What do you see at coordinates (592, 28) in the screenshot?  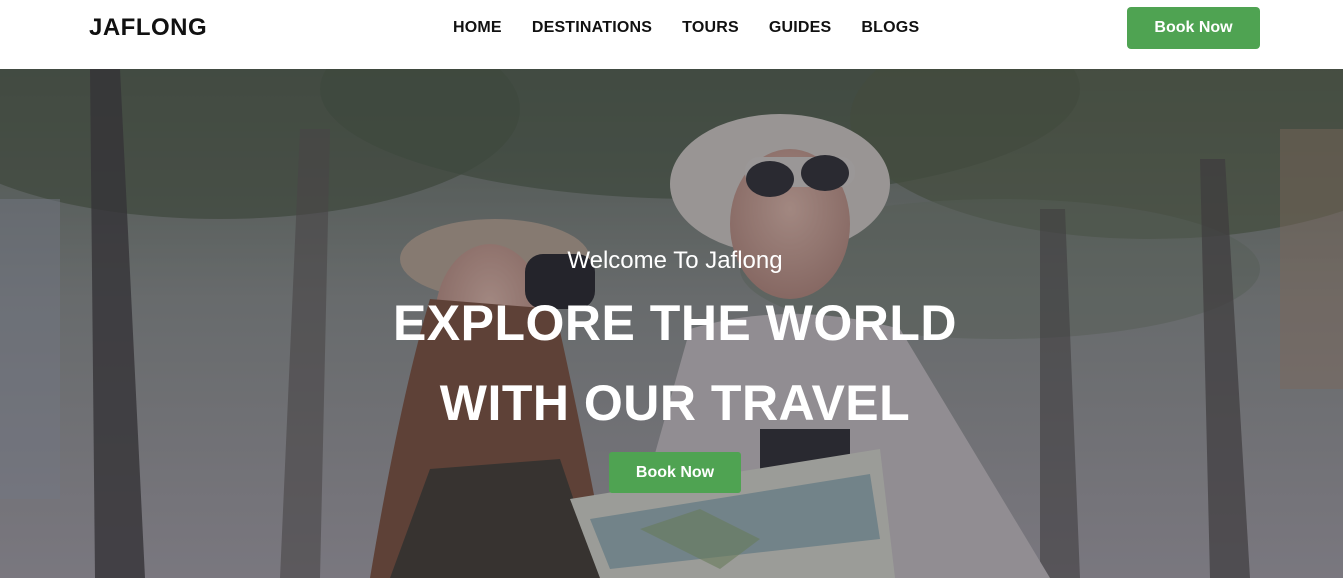 I see `nav-destinations: DESTINATIONS` at bounding box center [592, 28].